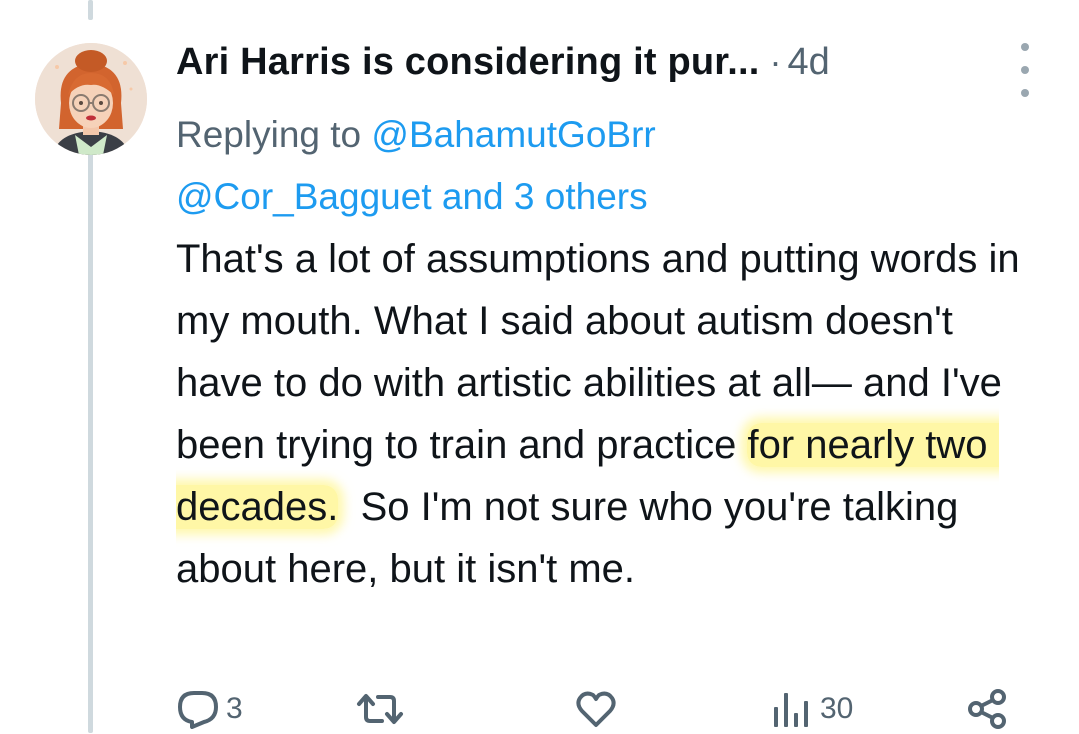 The height and width of the screenshot is (734, 1079). I want to click on action-bar: 3 30, so click(616, 709).